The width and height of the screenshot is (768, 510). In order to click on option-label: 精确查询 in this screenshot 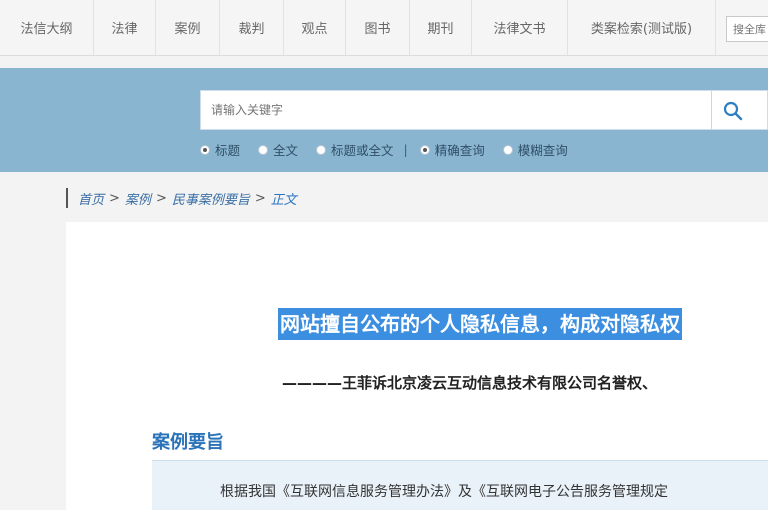, I will do `click(459, 150)`.